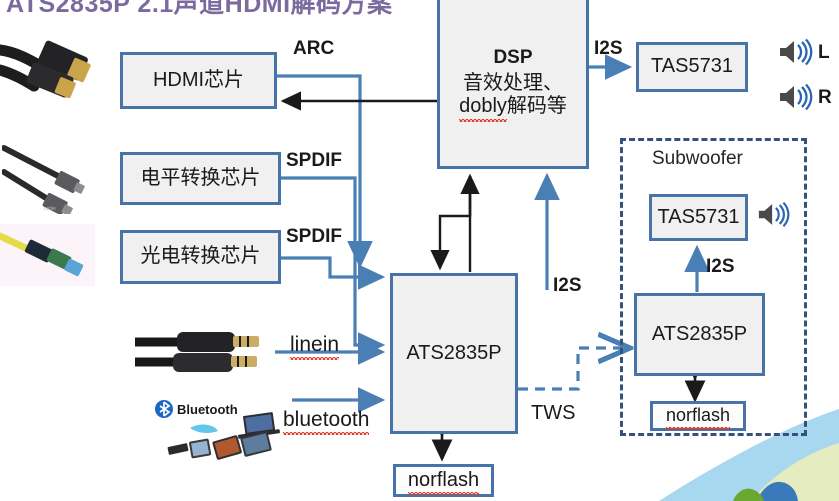  I want to click on block-hdmi-chip: HDMI芯片, so click(198, 80).